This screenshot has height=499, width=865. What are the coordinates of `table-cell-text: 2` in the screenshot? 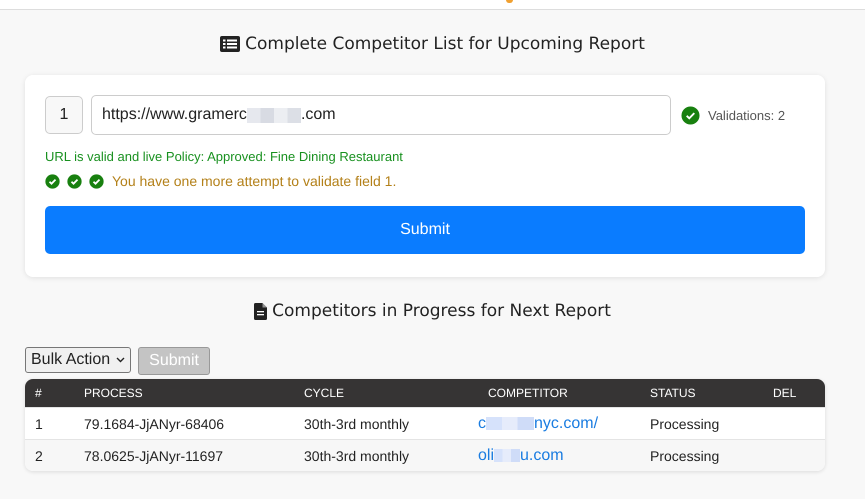 It's located at (39, 456).